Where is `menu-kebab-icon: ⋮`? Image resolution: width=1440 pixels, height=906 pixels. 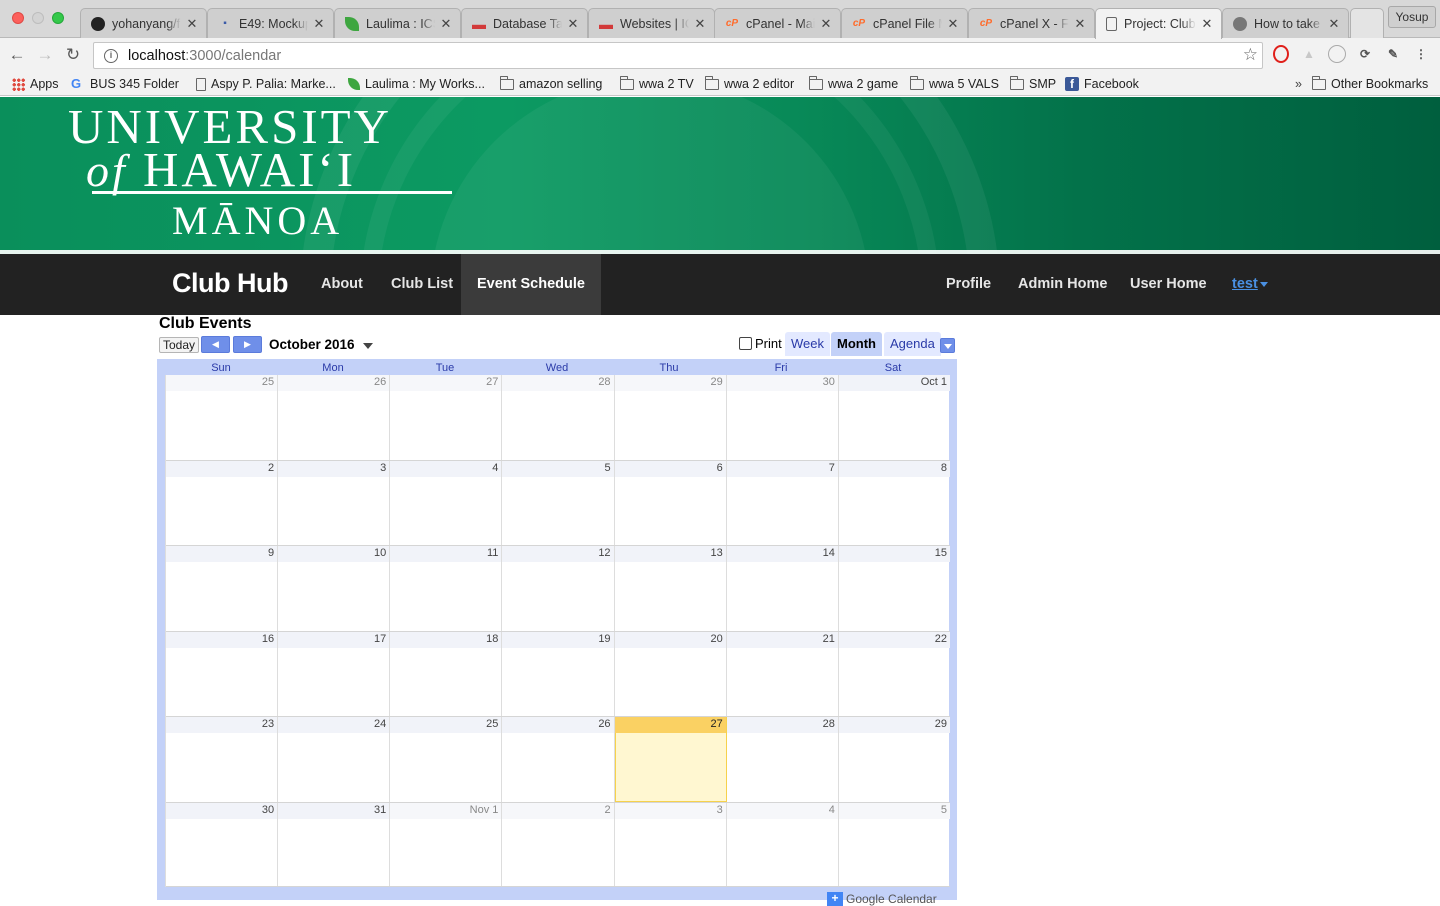
menu-kebab-icon: ⋮ is located at coordinates (1421, 54).